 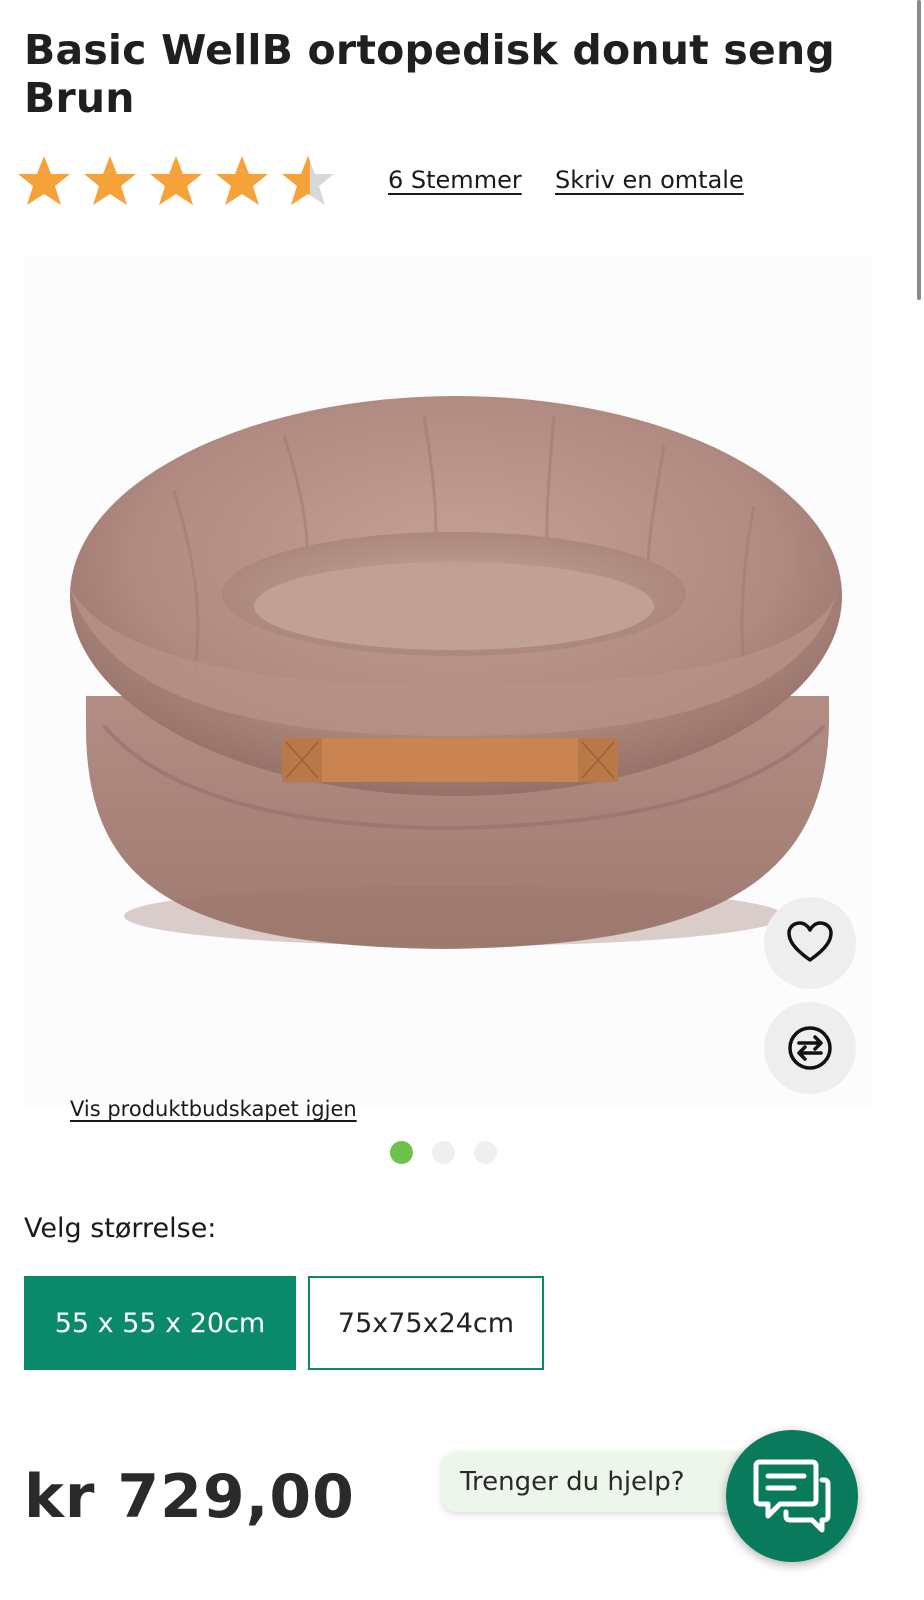 I want to click on size-option-selected: 55 x 55 x 20cm, so click(x=160, y=1323).